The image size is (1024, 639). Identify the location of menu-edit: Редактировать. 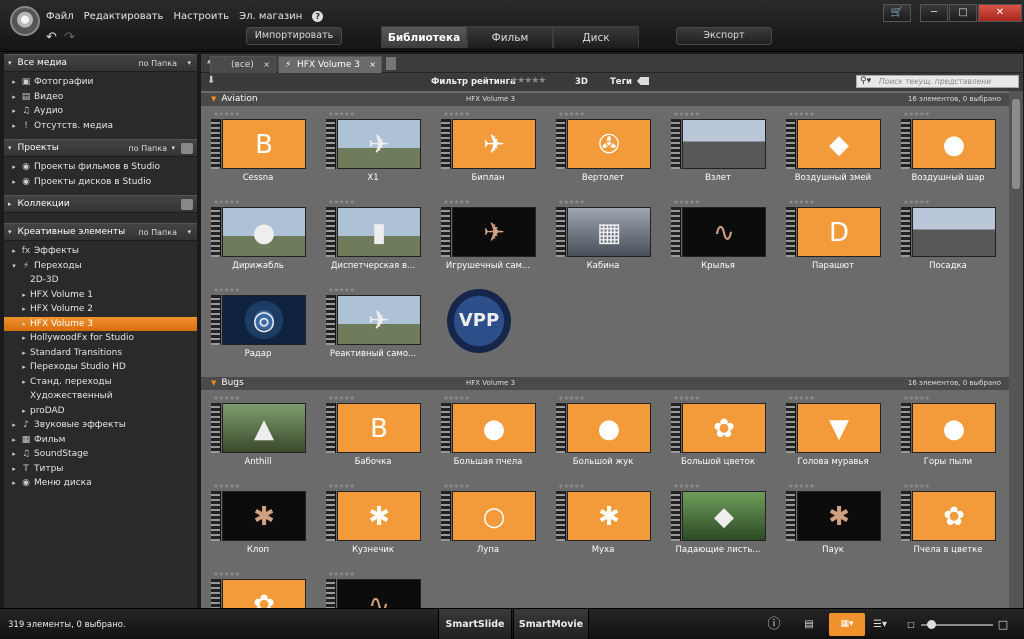
(124, 16).